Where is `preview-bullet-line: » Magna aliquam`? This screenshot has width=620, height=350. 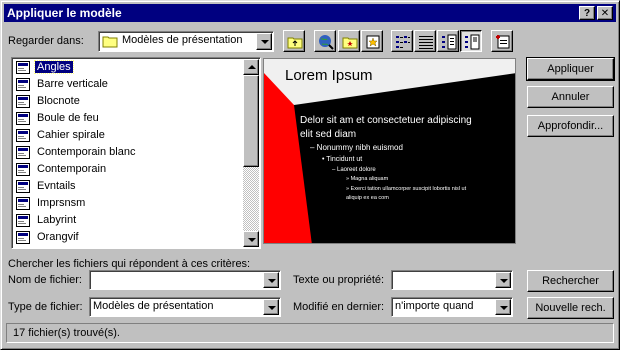
preview-bullet-line: » Magna aliquam is located at coordinates (367, 179).